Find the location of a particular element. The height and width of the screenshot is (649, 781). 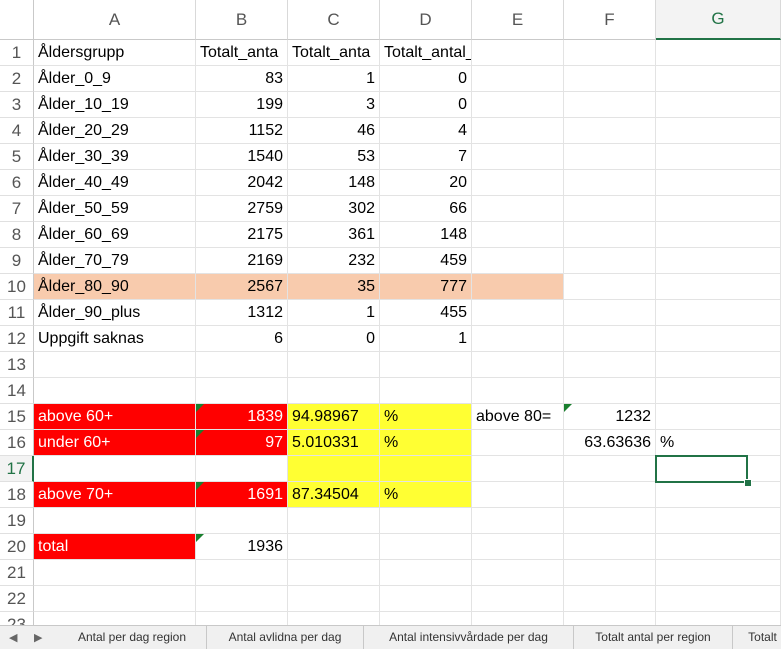

cell-a12: Uppgift saknas is located at coordinates (115, 339).